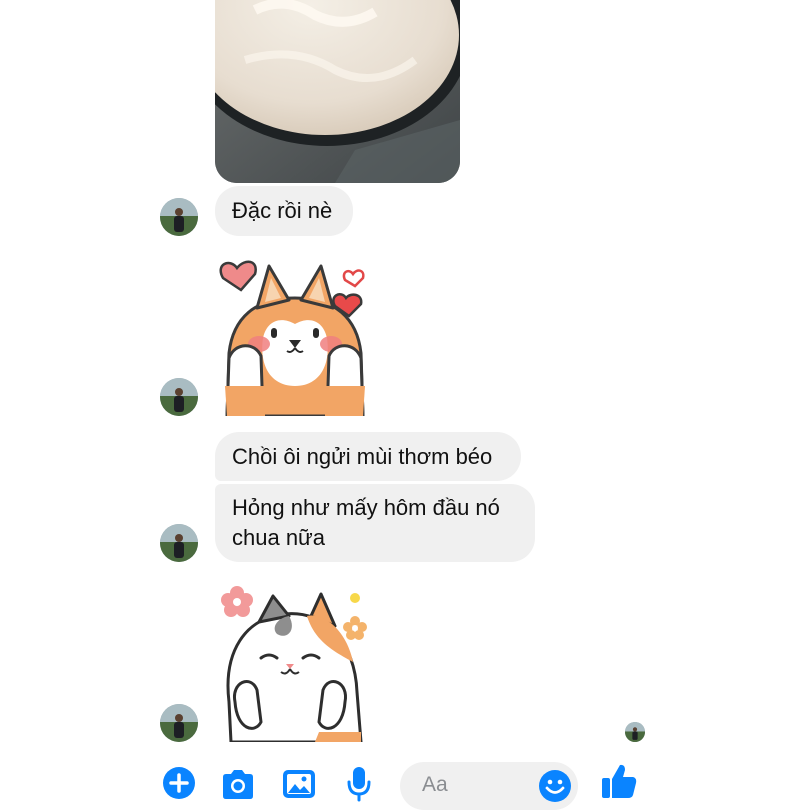  I want to click on message-bubble: Hỏng như mấy hôm đầu nó chua nữa, so click(375, 523).